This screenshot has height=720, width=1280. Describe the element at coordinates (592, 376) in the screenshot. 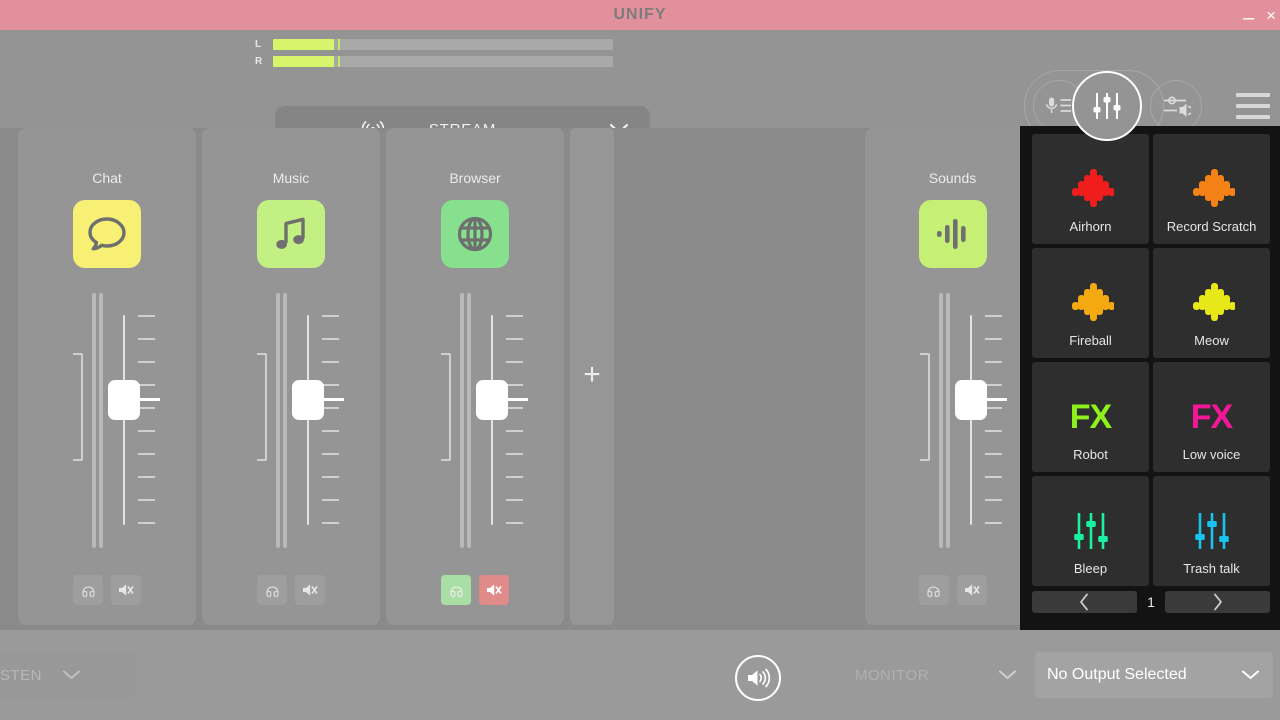

I see `add-channel-button: +` at that location.